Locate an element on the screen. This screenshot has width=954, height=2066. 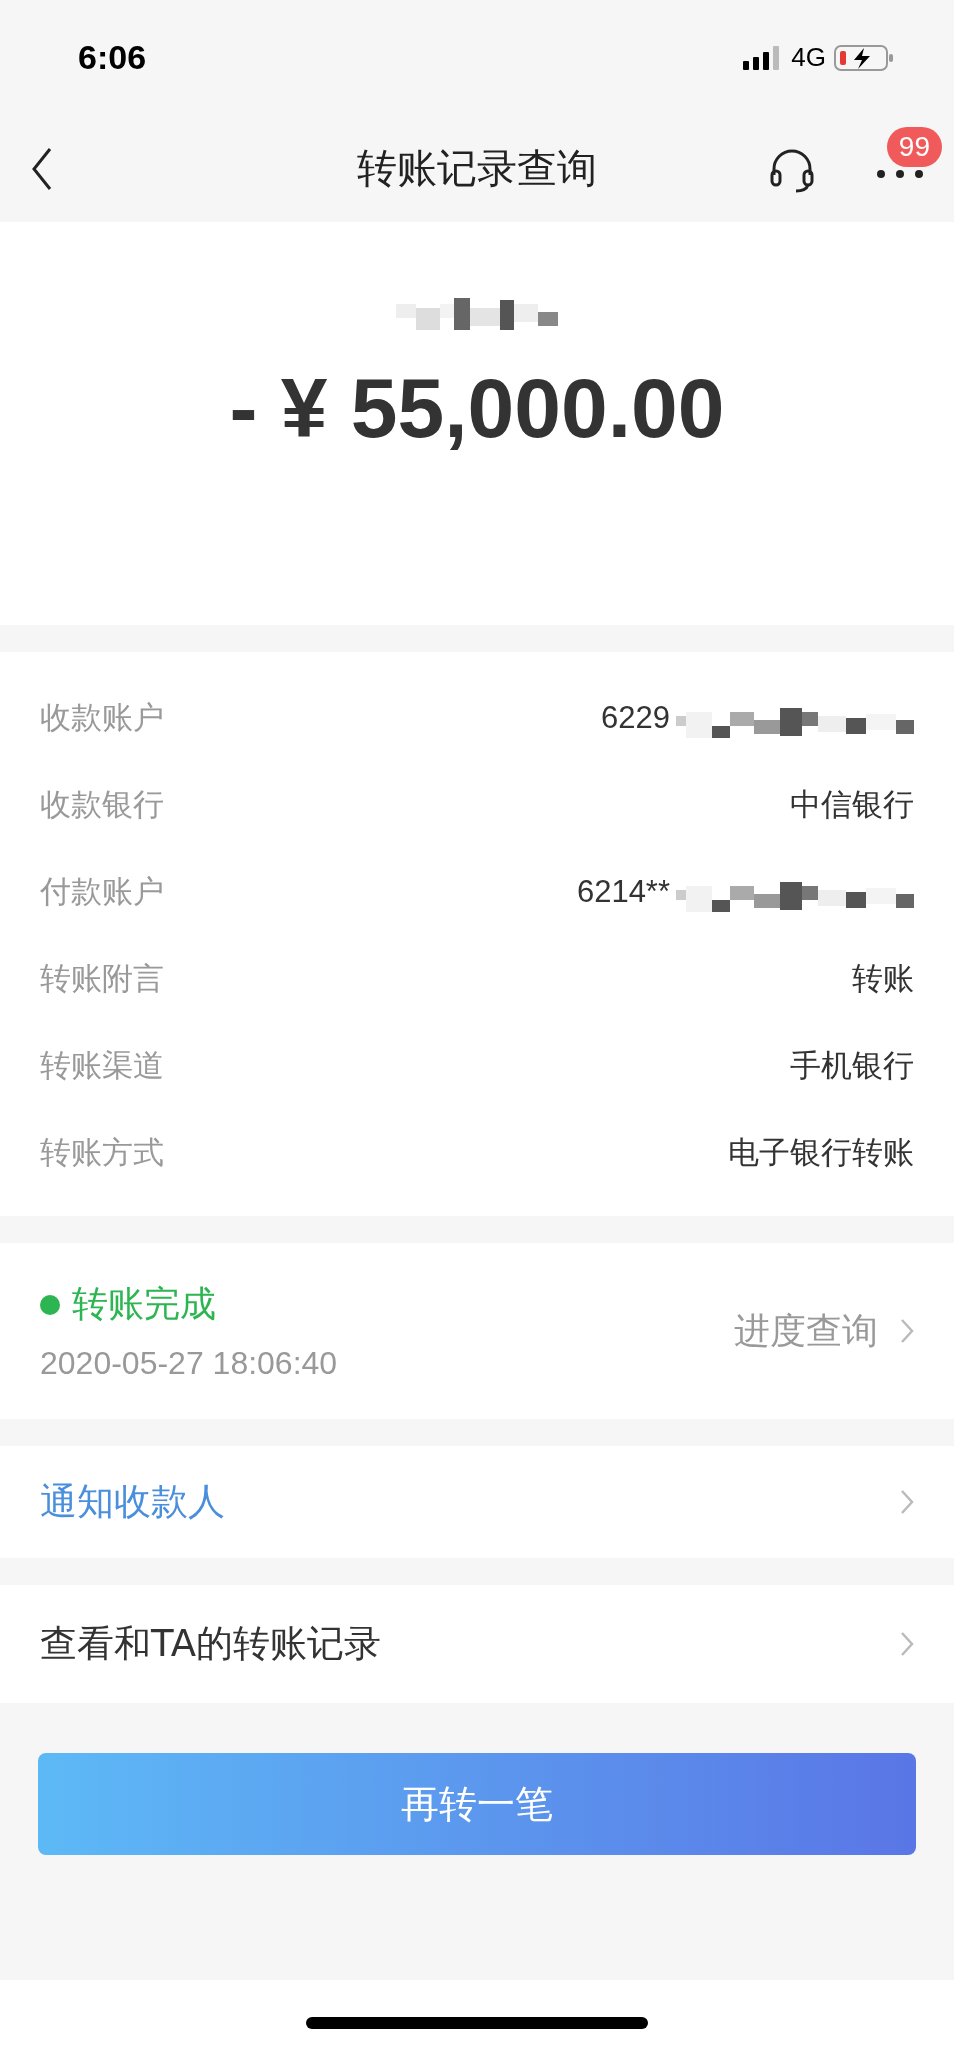
back-button is located at coordinates (42, 168).